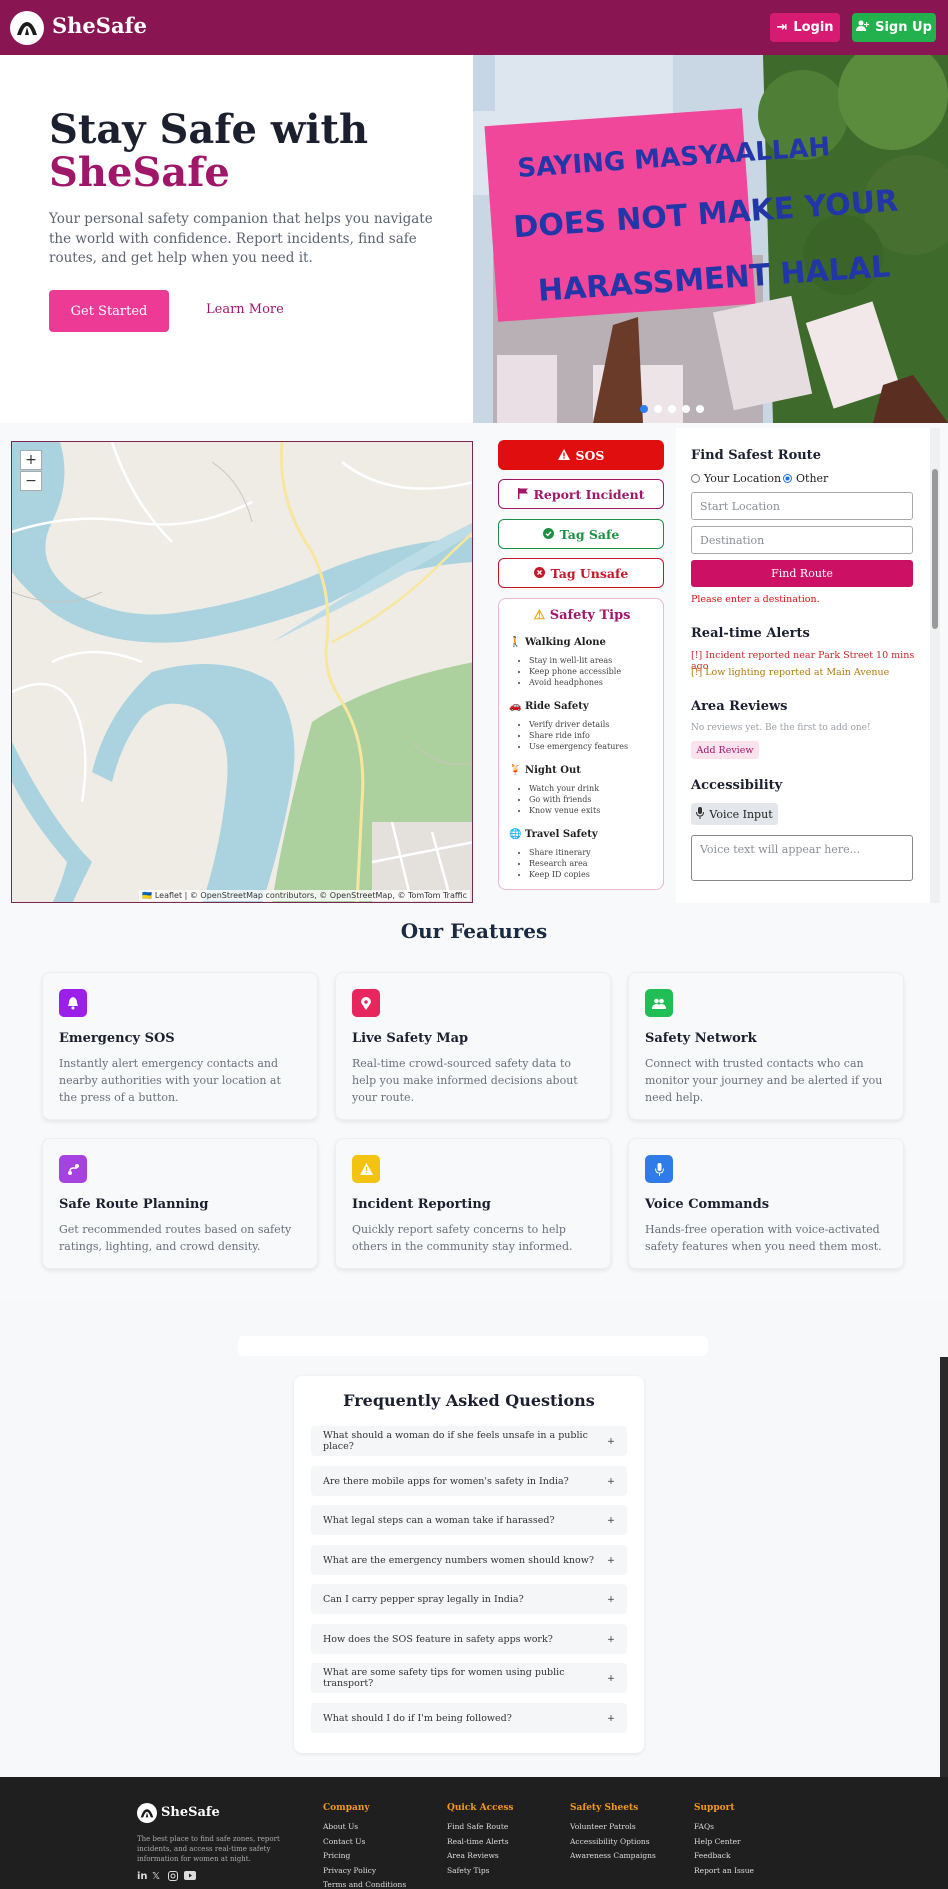 Image resolution: width=948 pixels, height=1889 pixels. I want to click on hero-title: Stay Safe with, so click(209, 129).